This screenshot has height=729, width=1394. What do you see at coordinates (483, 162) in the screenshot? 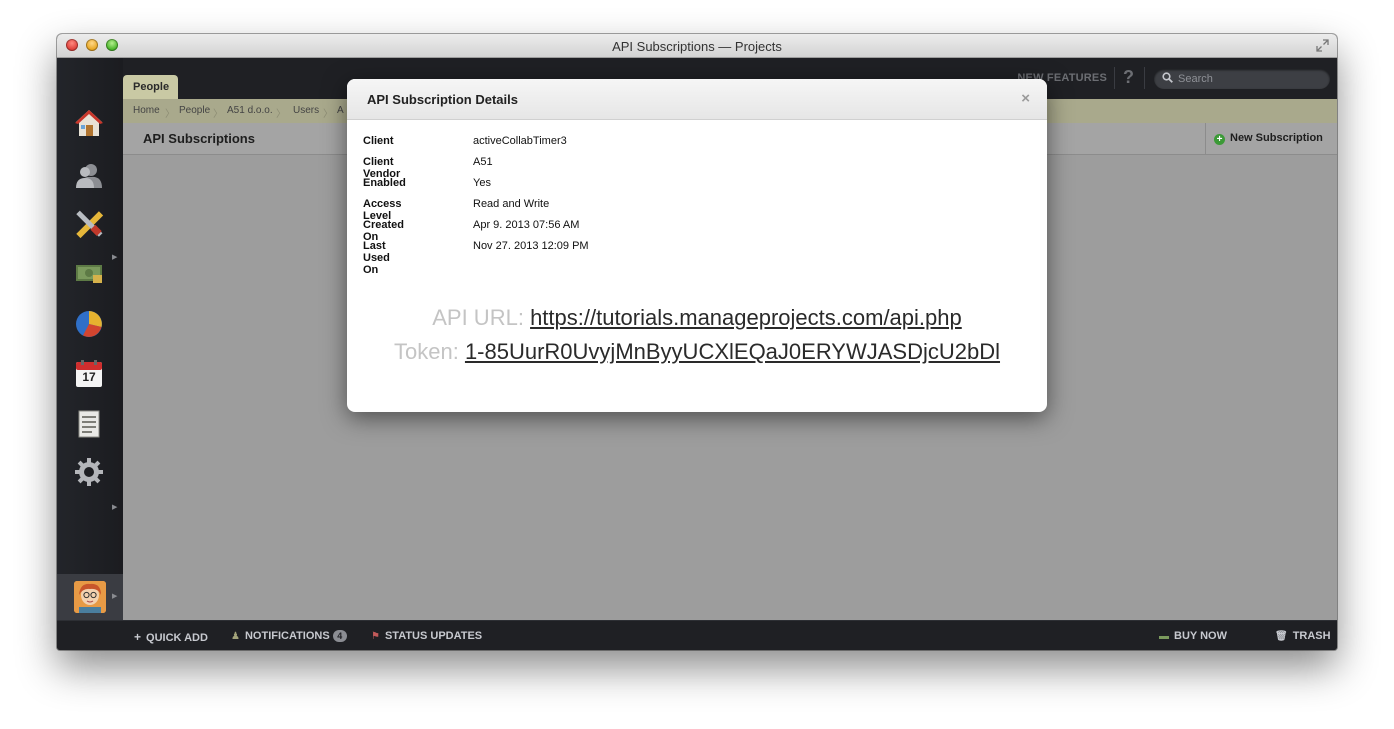
I see `detail-value: A51` at bounding box center [483, 162].